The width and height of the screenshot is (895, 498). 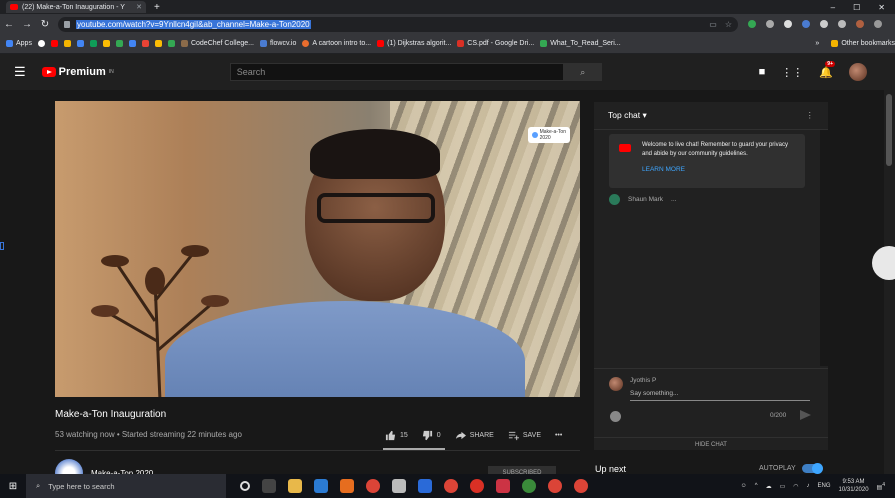 What do you see at coordinates (856, 7) in the screenshot?
I see `maximize-button: ☐` at bounding box center [856, 7].